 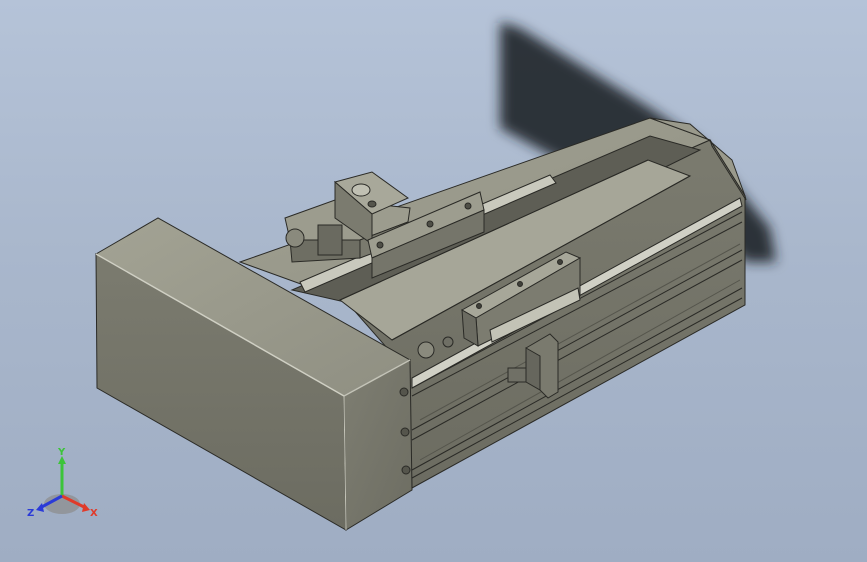 I want to click on x-axis-arrow, so click(x=86, y=507).